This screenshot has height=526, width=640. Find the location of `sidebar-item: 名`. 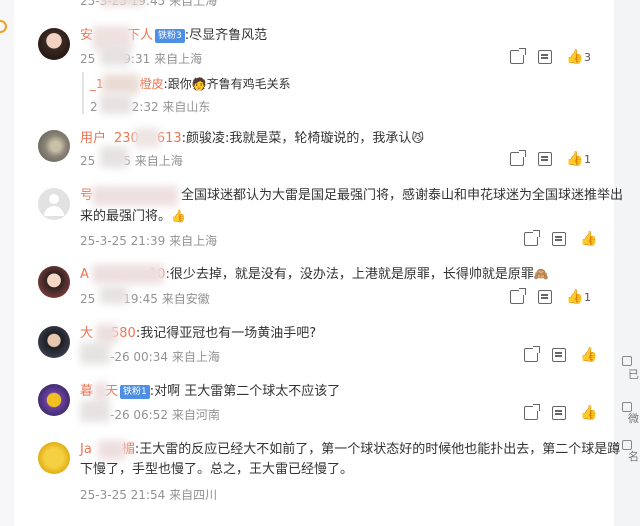

sidebar-item: 名 is located at coordinates (633, 456).